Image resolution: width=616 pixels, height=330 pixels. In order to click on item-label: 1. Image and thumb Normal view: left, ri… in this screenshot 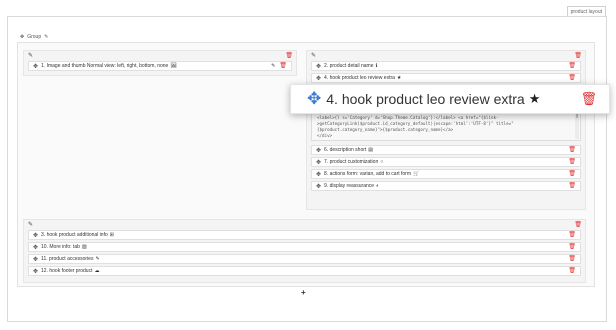, I will do `click(105, 66)`.